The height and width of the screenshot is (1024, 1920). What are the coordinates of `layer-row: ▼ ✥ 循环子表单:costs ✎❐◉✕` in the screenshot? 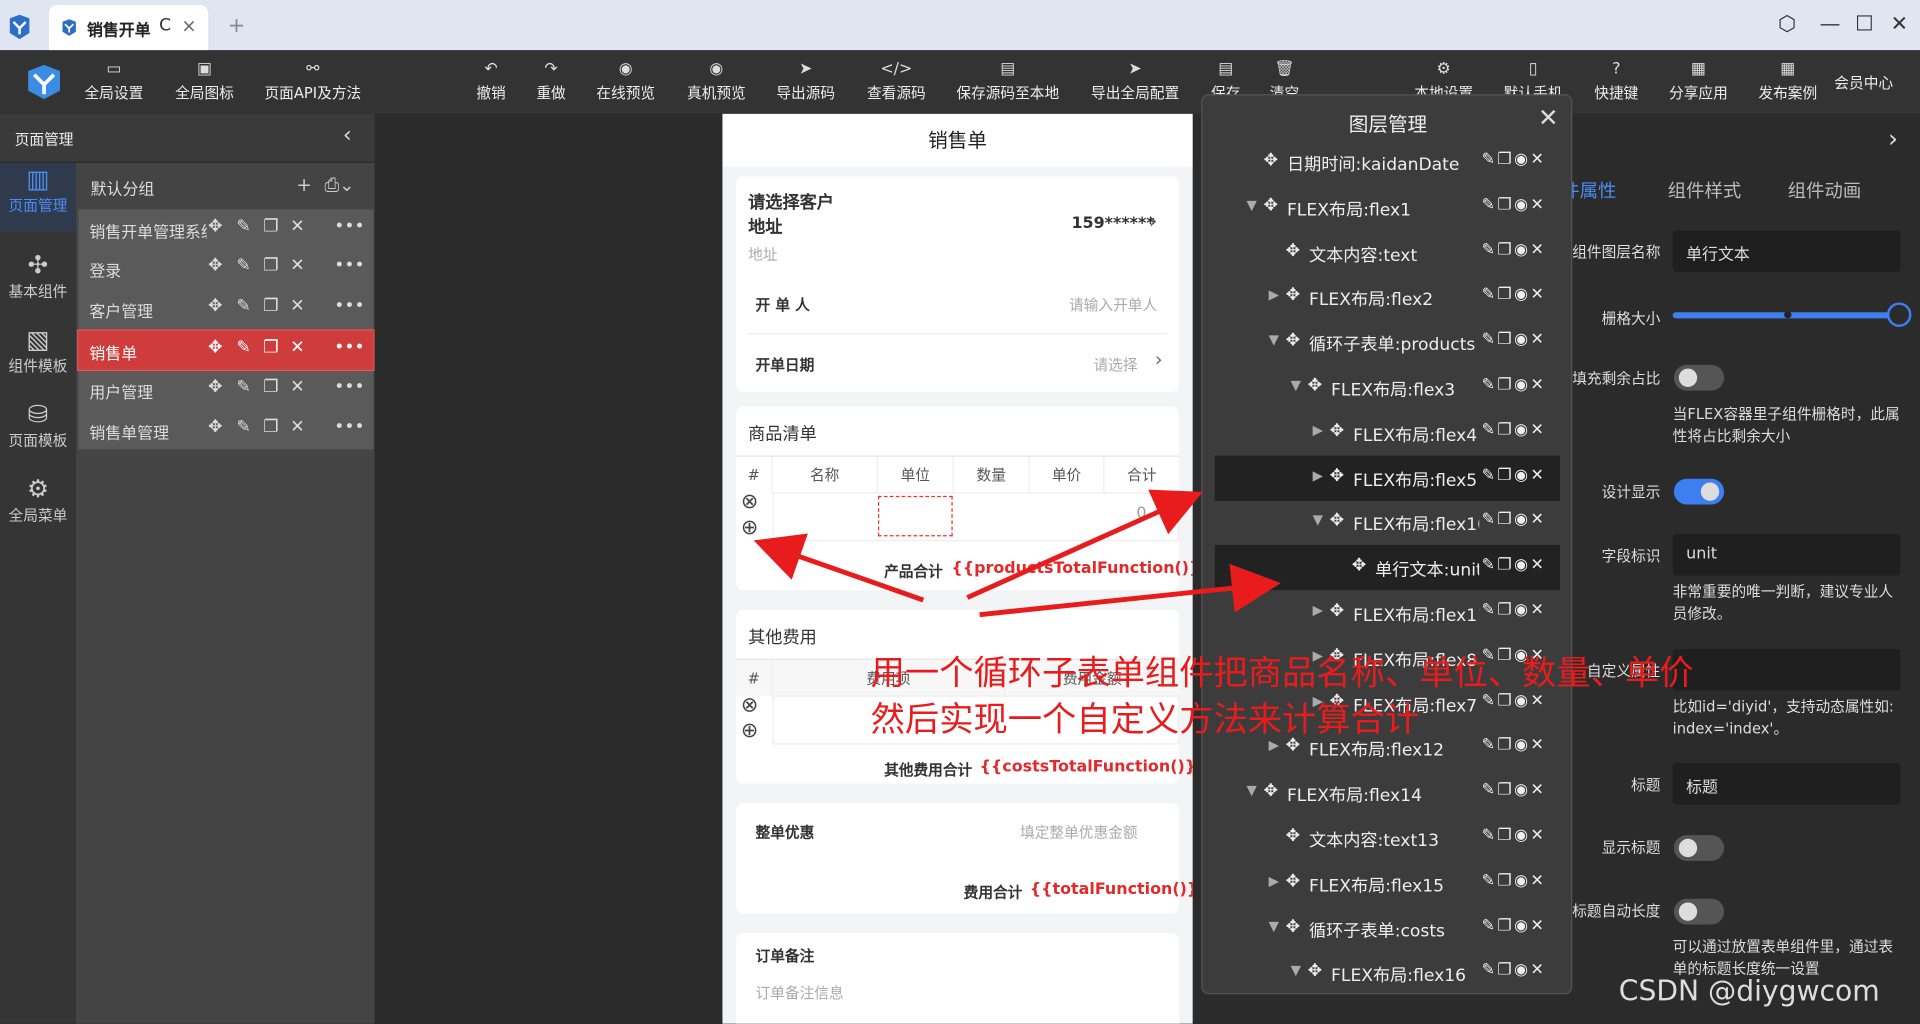 It's located at (1387, 928).